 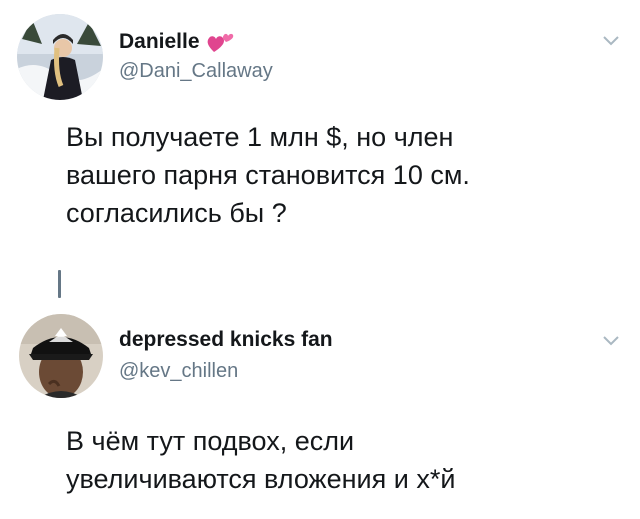 I want to click on two-hearts-icon, so click(x=220, y=42).